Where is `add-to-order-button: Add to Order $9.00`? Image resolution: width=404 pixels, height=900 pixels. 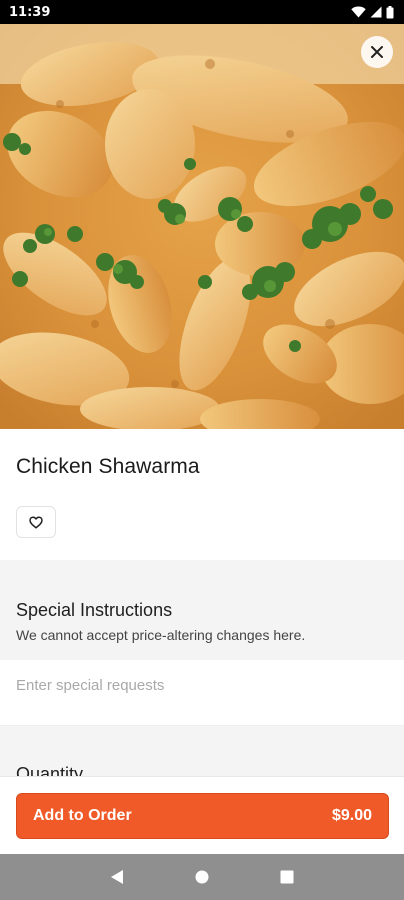
add-to-order-button: Add to Order $9.00 is located at coordinates (202, 816).